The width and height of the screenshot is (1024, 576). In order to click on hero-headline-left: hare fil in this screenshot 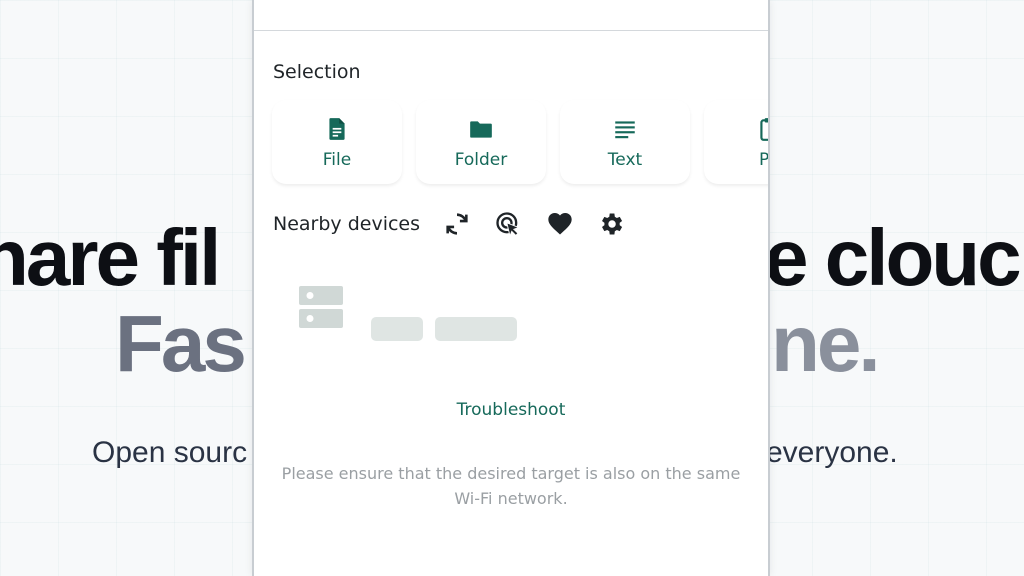, I will do `click(110, 257)`.